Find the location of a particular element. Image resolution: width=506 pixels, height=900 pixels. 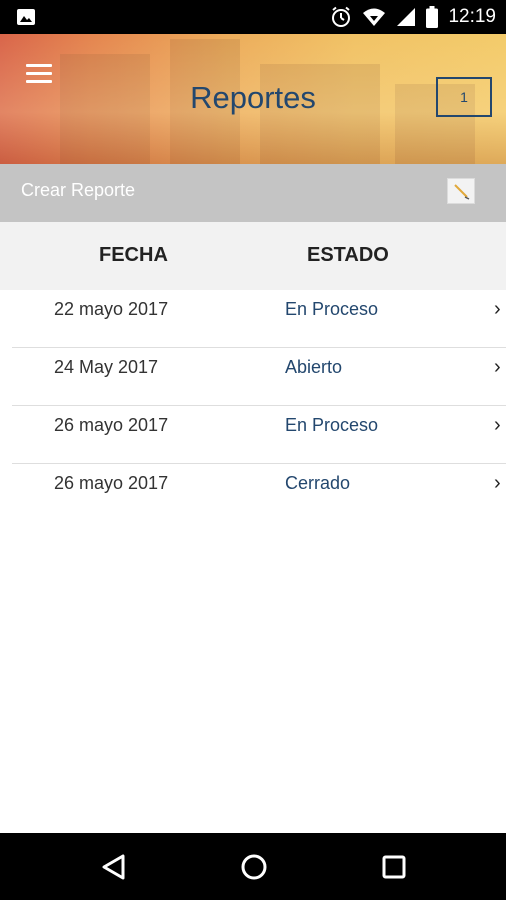

create-report-bar: Crear Reporte is located at coordinates (253, 193).